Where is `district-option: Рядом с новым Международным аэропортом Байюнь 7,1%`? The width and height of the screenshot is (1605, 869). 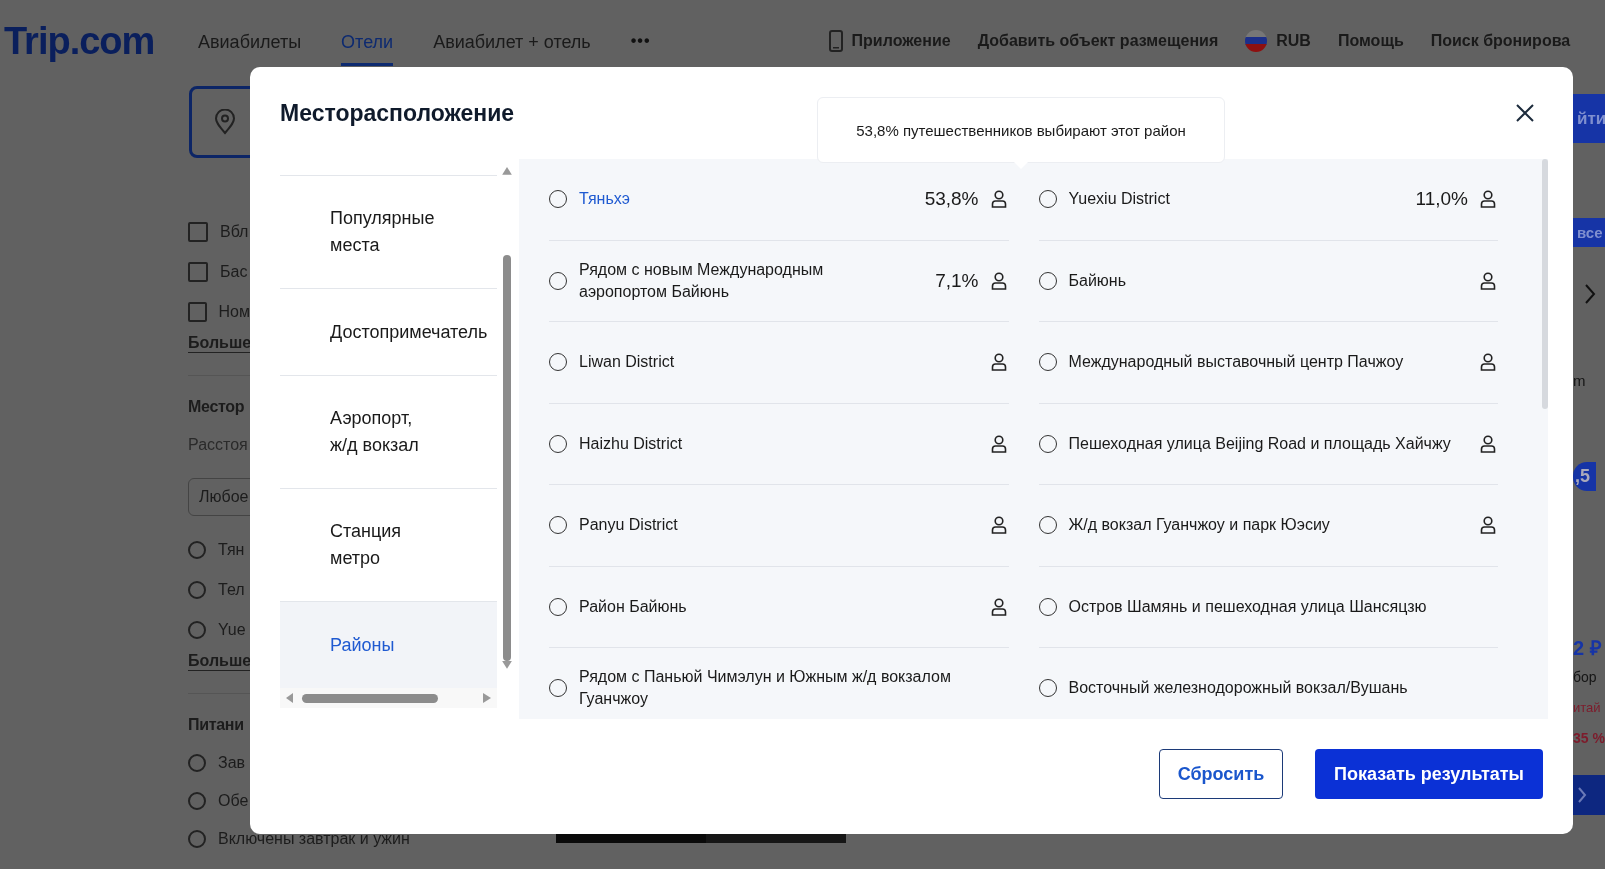 district-option: Рядом с новым Международным аэропортом Байюнь 7,1% is located at coordinates (779, 281).